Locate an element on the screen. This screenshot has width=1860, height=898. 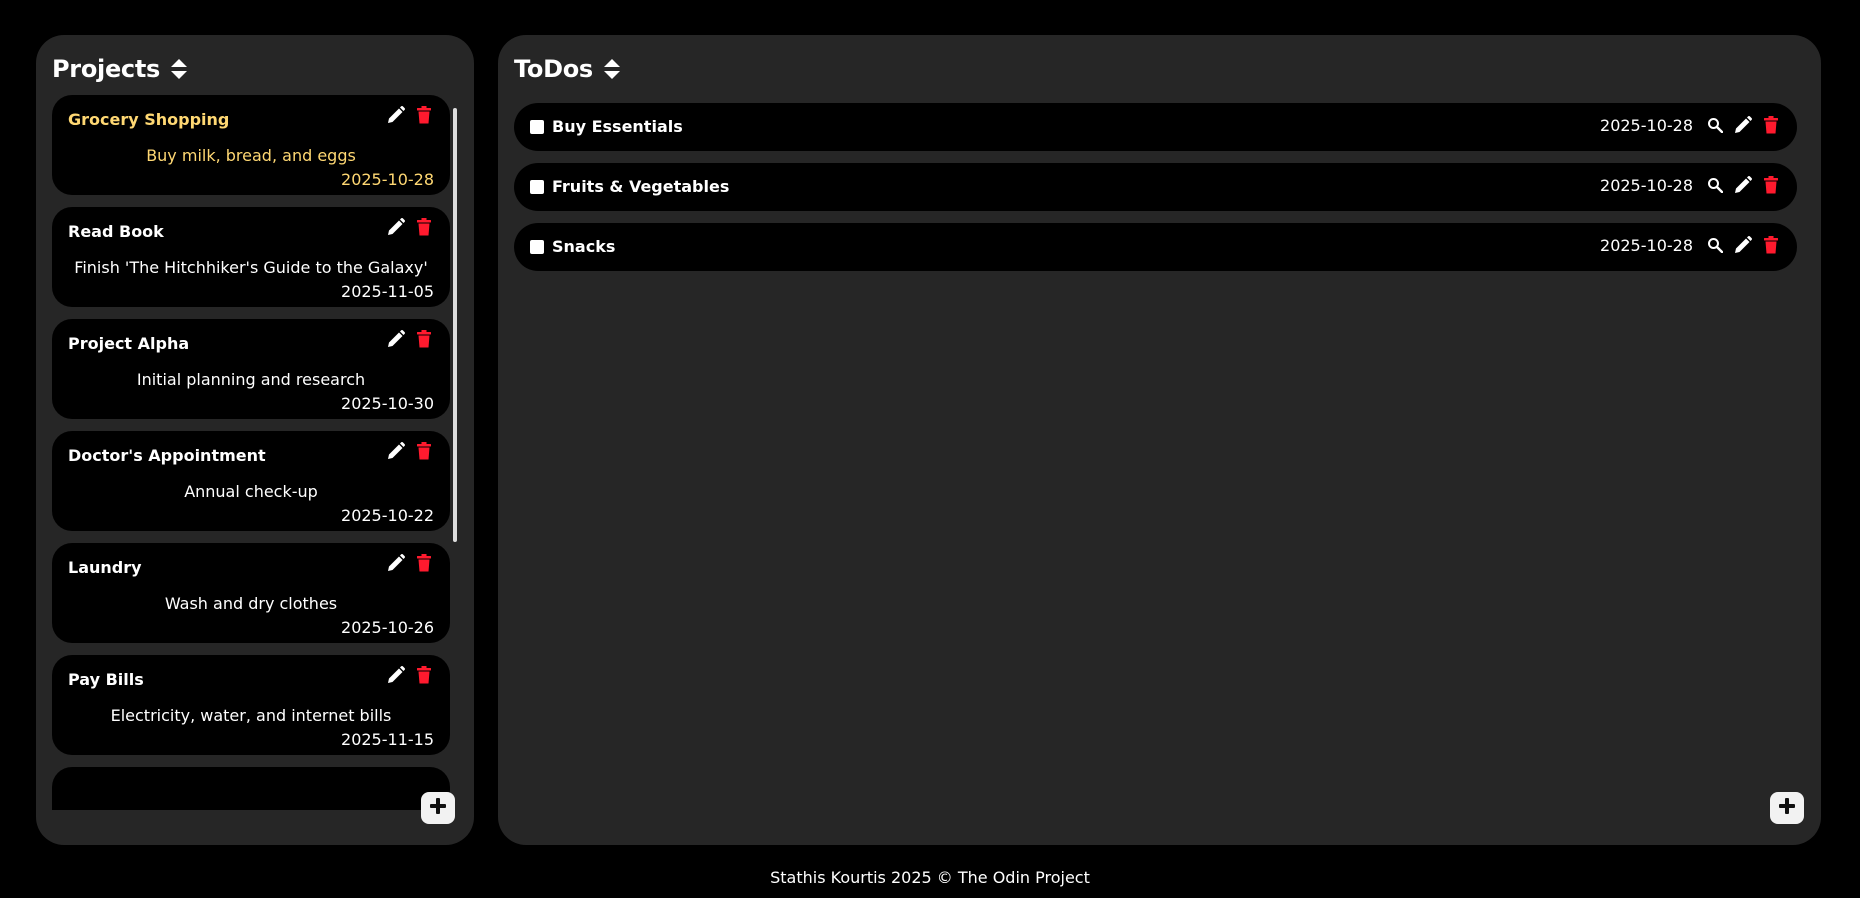
project-name: Read Book is located at coordinates (116, 231).